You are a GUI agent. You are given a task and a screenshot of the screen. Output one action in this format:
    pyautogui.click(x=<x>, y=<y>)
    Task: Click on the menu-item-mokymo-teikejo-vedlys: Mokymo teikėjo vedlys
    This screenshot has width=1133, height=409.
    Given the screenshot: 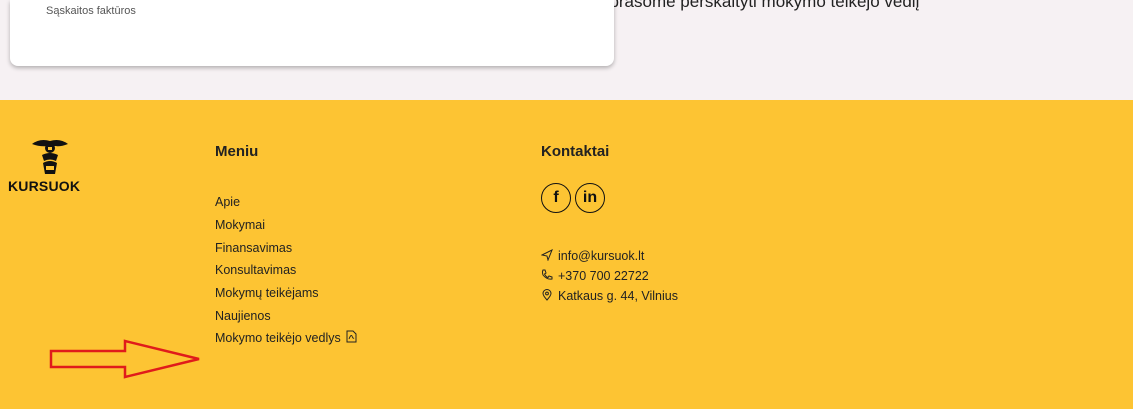 What is the action you would take?
    pyautogui.click(x=286, y=338)
    